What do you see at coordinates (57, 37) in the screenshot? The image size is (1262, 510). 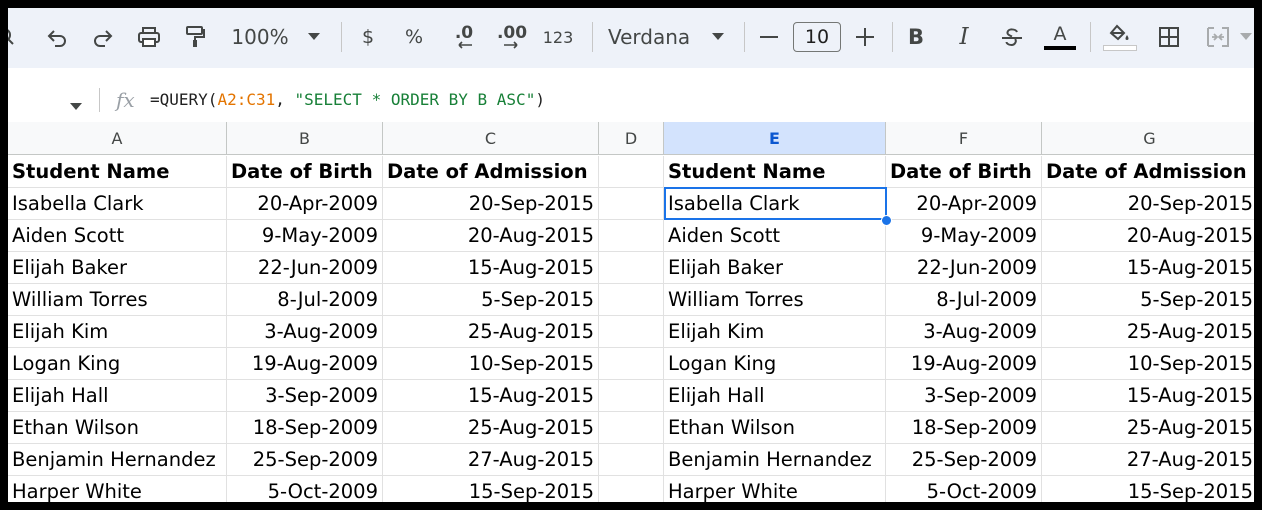 I see `undo-icon` at bounding box center [57, 37].